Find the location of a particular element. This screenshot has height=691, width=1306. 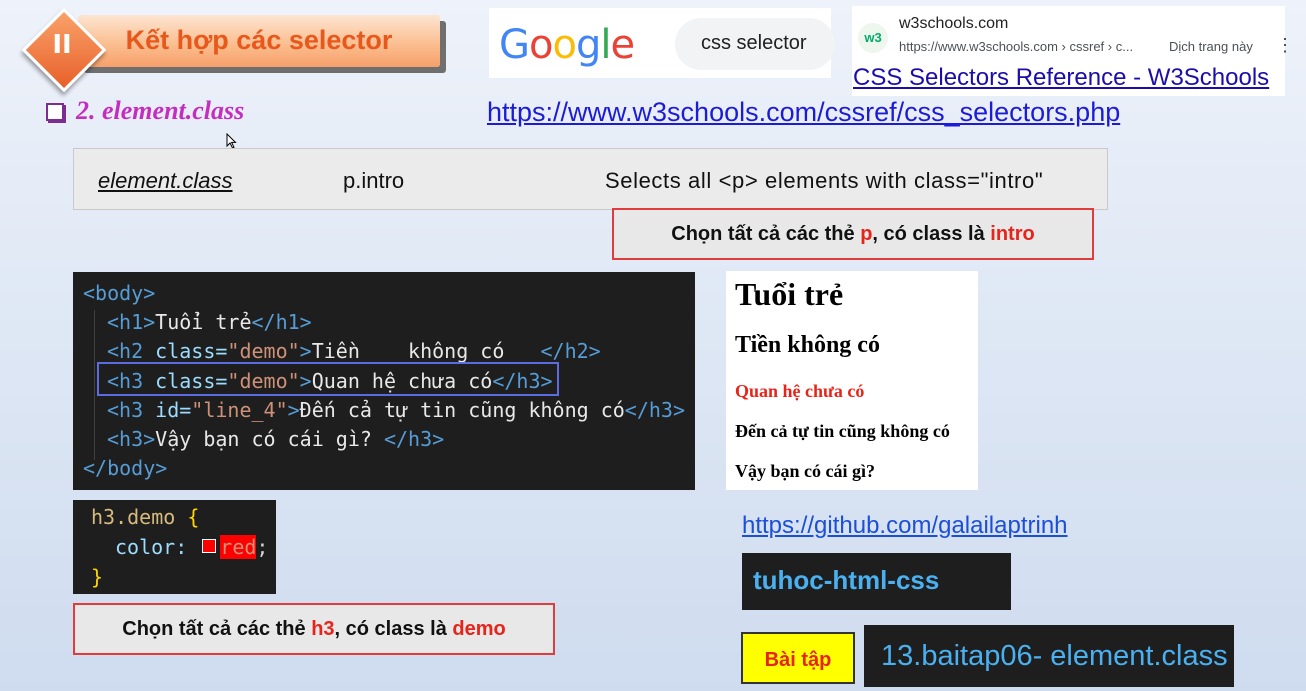

w3schools-favicon-icon: w3 is located at coordinates (873, 38).